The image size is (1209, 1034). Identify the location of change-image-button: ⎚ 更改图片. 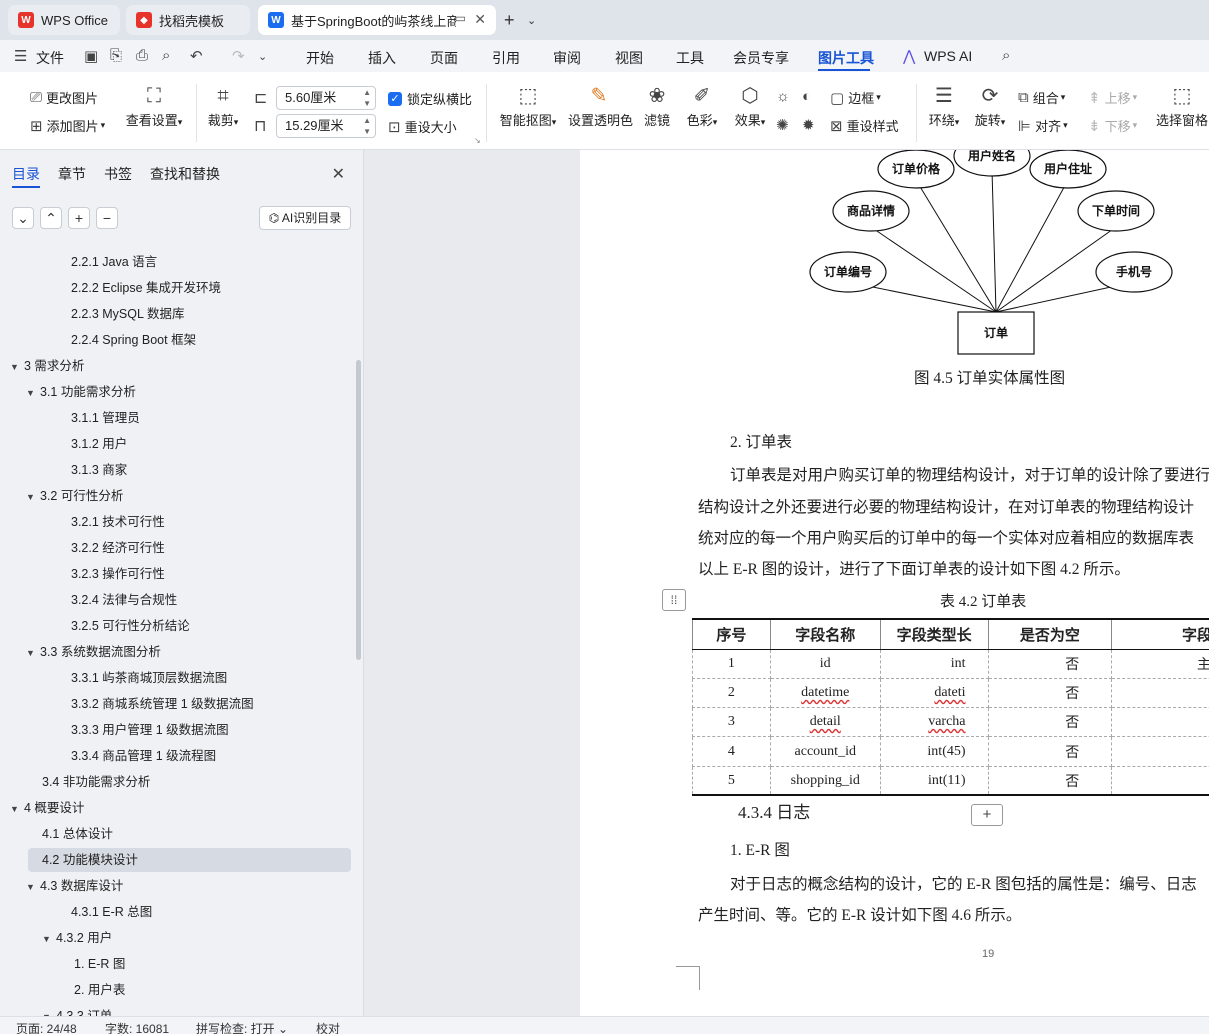
(64, 97).